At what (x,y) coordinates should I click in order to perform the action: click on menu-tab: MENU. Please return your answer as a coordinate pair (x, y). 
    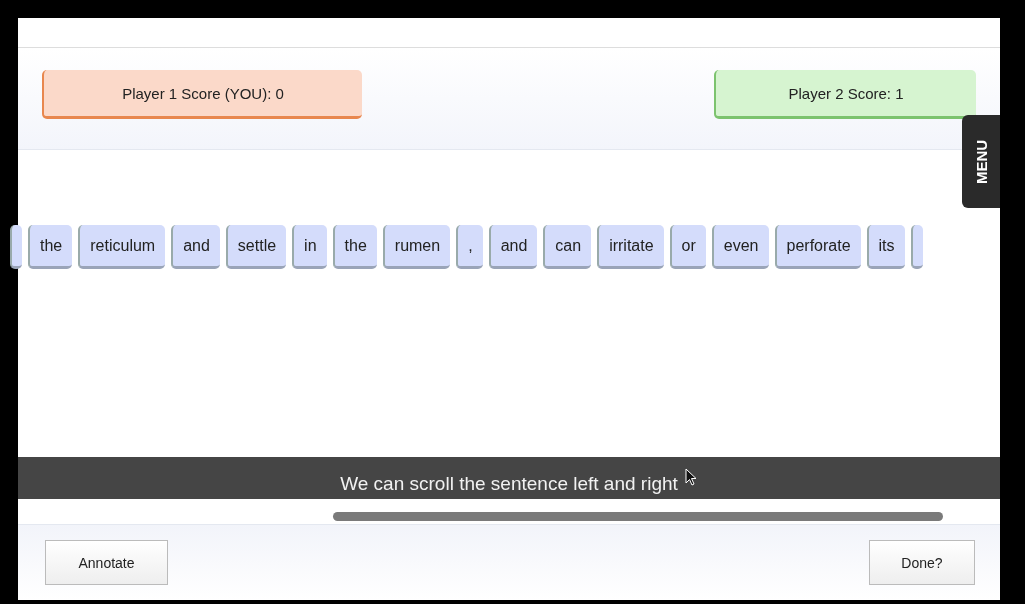
    Looking at the image, I should click on (981, 161).